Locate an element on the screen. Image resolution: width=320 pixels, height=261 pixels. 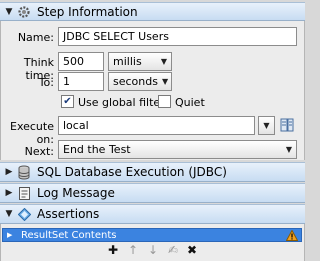
name-field: JDBC SELECT Users is located at coordinates (177, 36).